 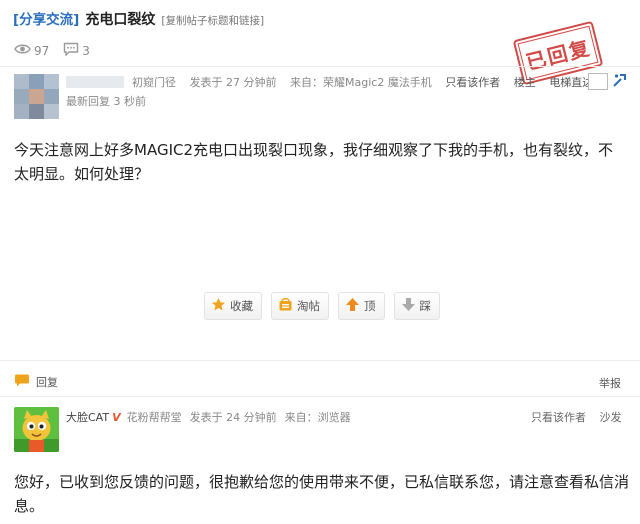 I want to click on blurred-username, so click(x=95, y=82).